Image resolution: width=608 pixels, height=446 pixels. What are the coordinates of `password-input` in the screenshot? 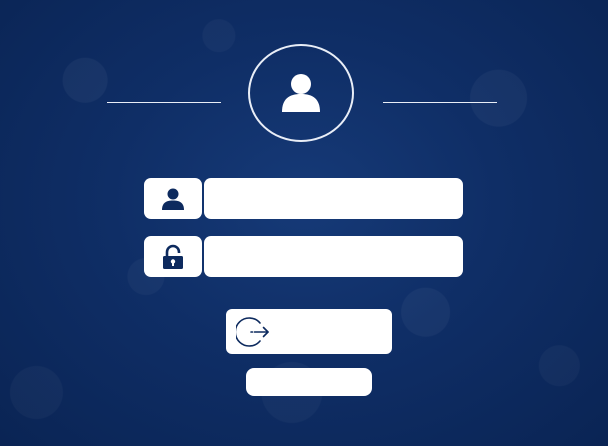 It's located at (333, 256).